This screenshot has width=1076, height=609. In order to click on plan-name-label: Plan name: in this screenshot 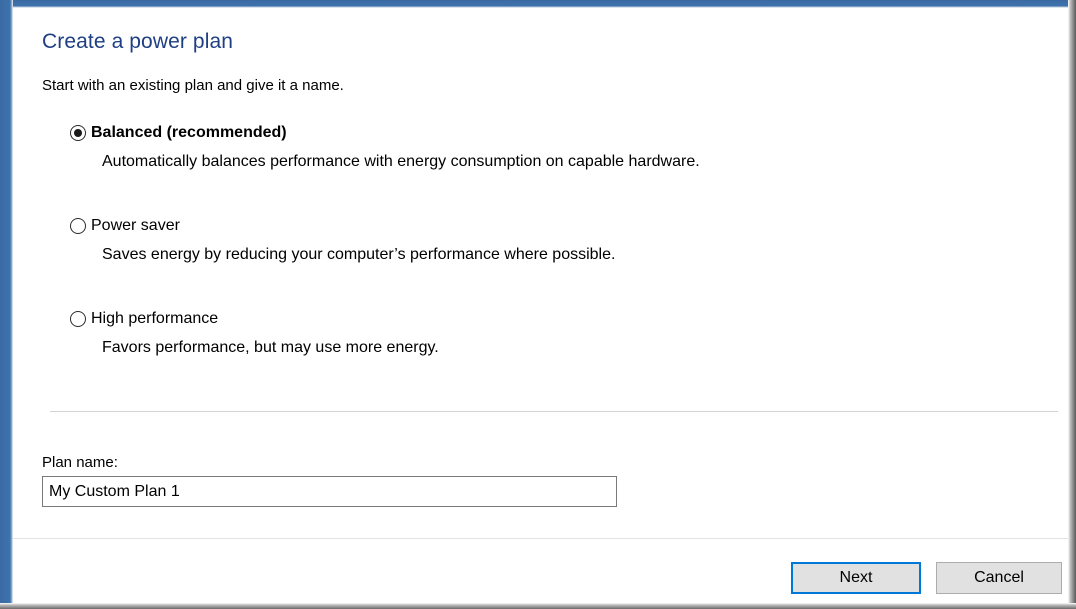, I will do `click(80, 462)`.